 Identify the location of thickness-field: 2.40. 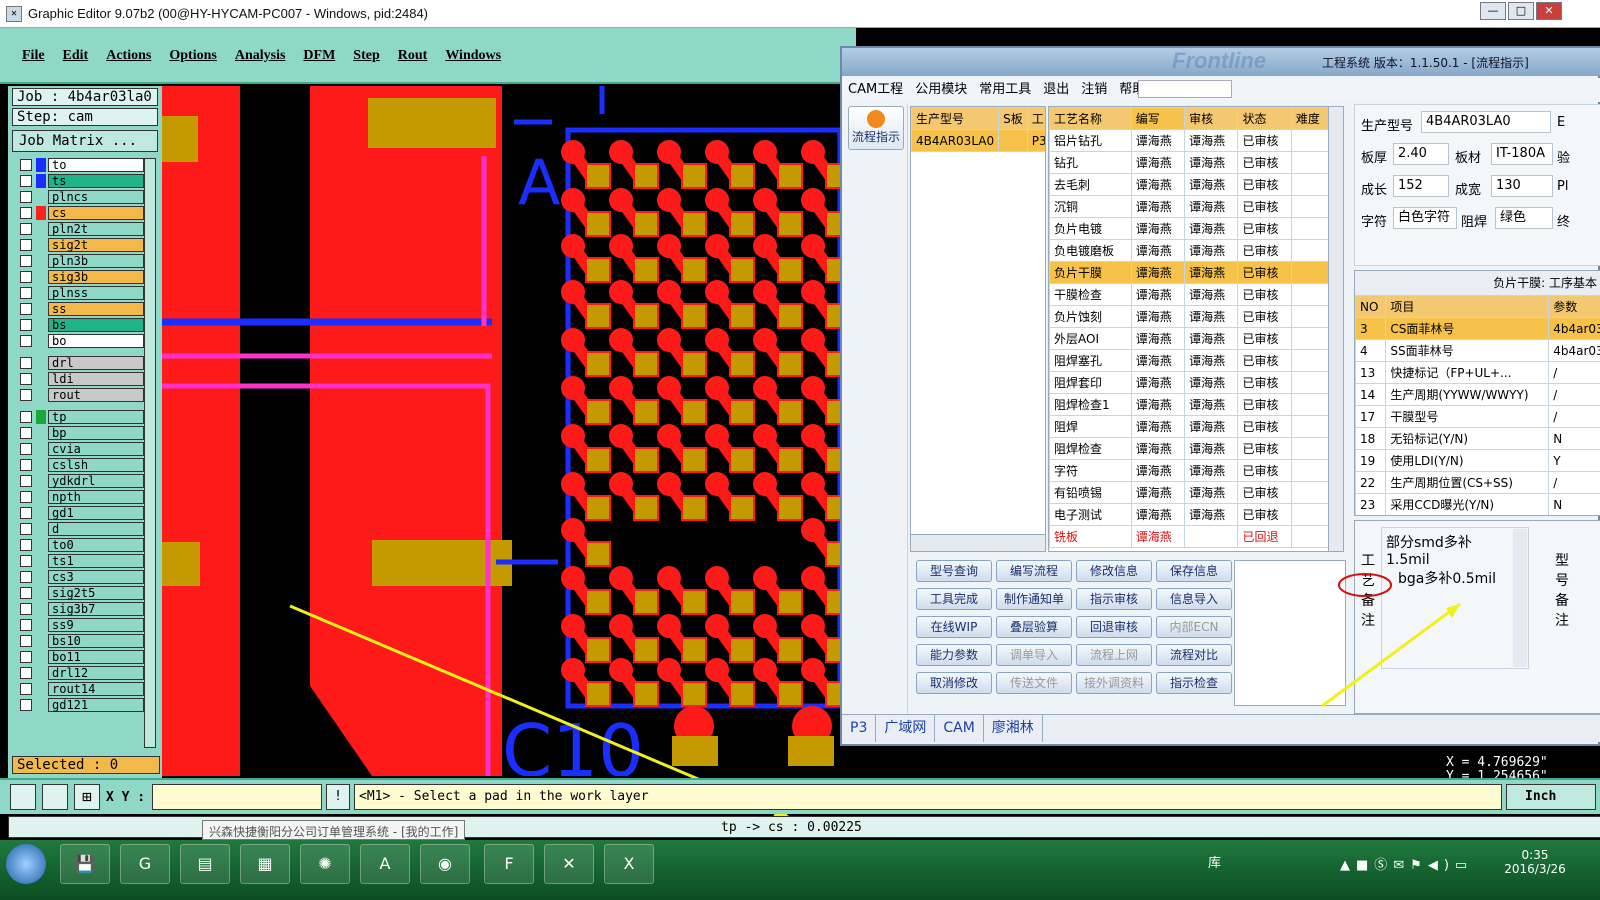
(1421, 154).